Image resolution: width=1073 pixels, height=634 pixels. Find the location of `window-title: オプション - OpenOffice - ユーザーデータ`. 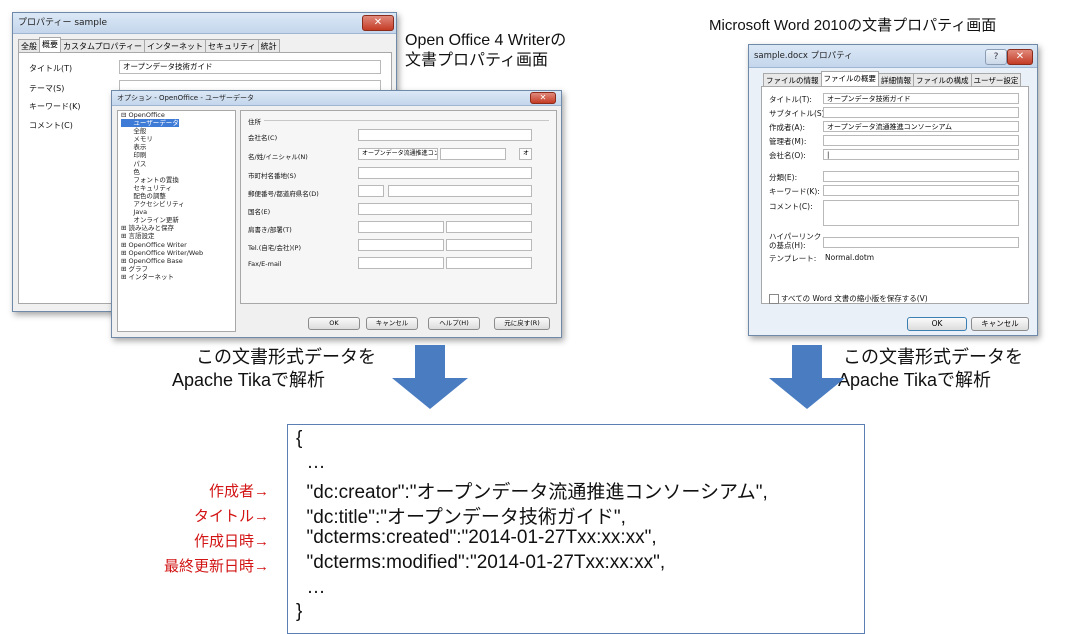

window-title: オプション - OpenOffice - ユーザーデータ is located at coordinates (185, 98).